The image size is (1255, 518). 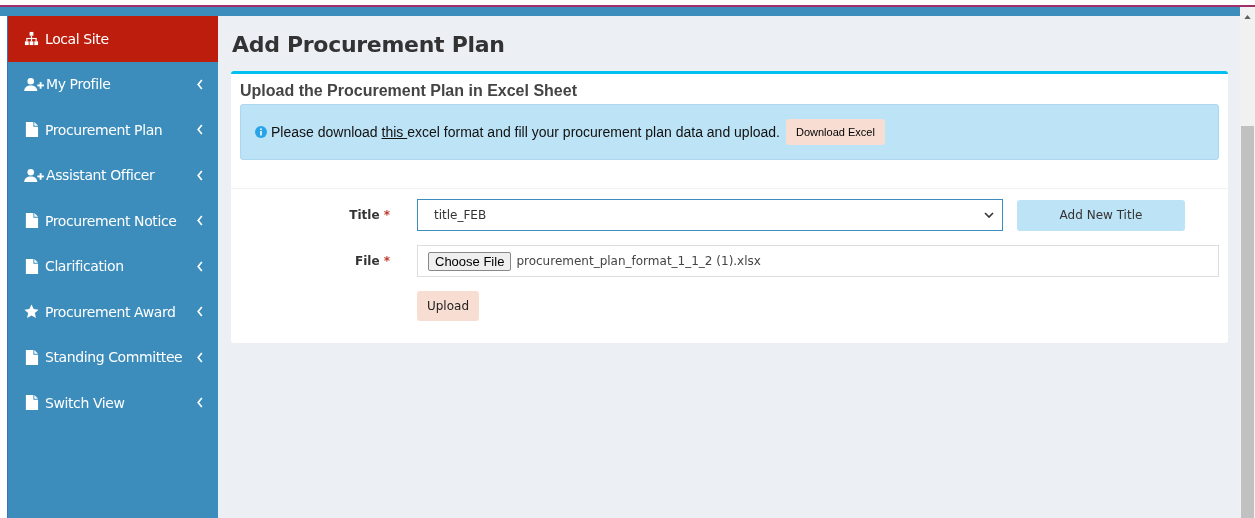 What do you see at coordinates (261, 132) in the screenshot?
I see `info-icon` at bounding box center [261, 132].